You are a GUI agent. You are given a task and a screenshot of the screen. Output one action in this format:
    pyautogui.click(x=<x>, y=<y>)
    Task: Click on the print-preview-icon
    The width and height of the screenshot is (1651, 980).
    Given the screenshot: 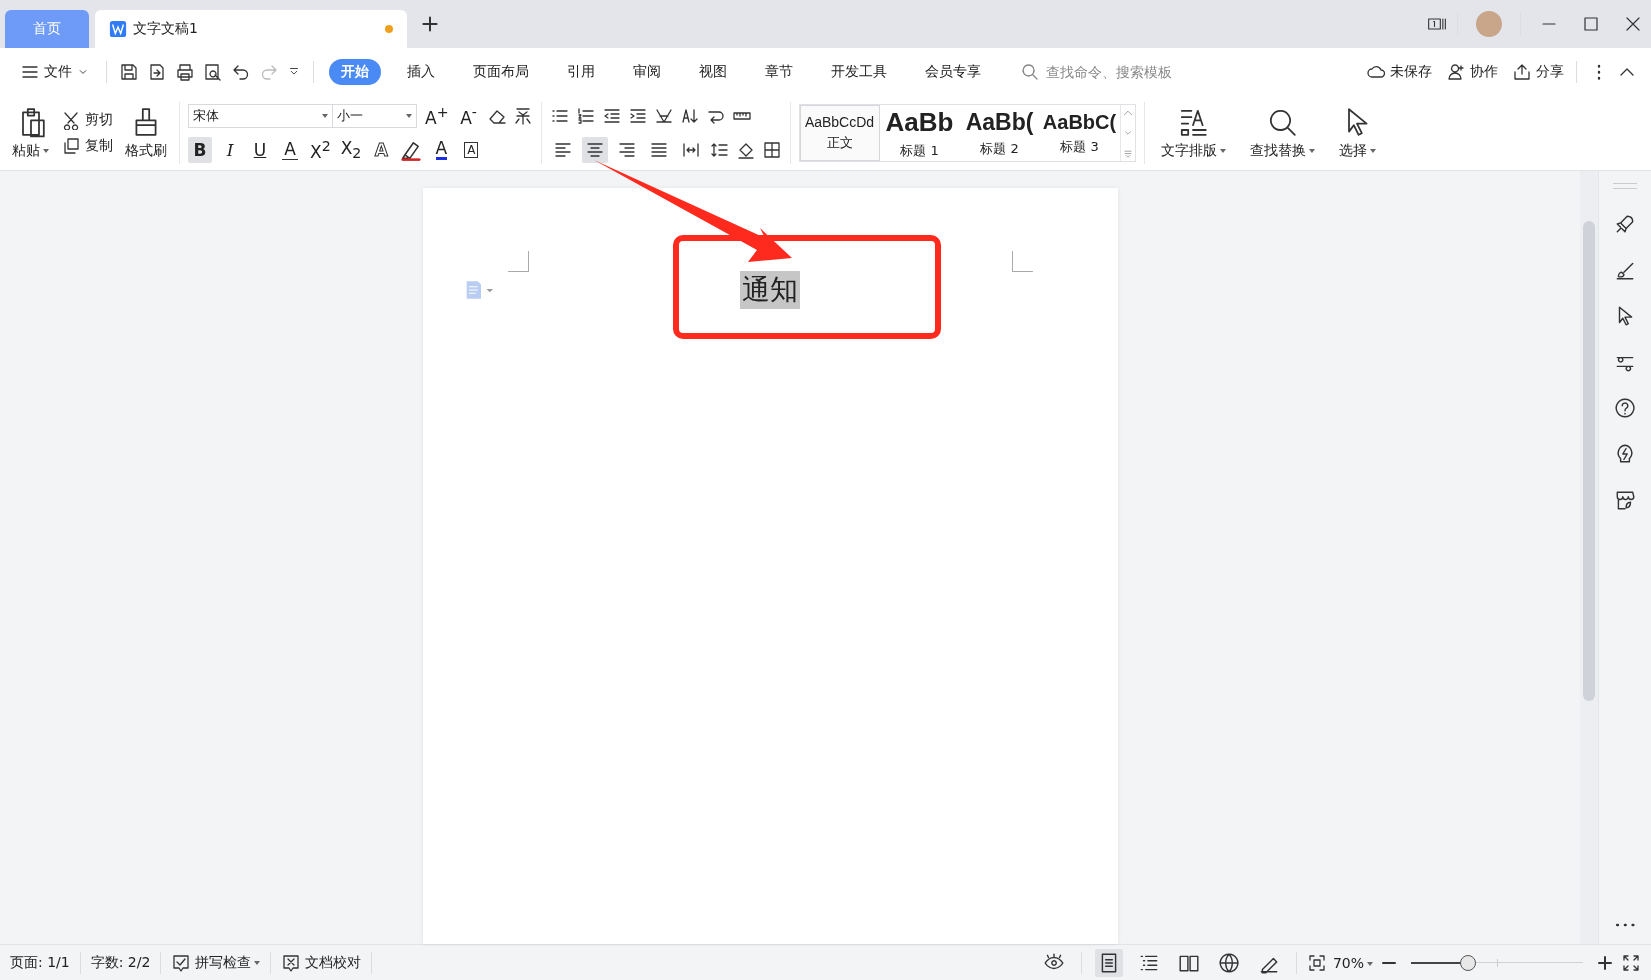 What is the action you would take?
    pyautogui.click(x=213, y=72)
    